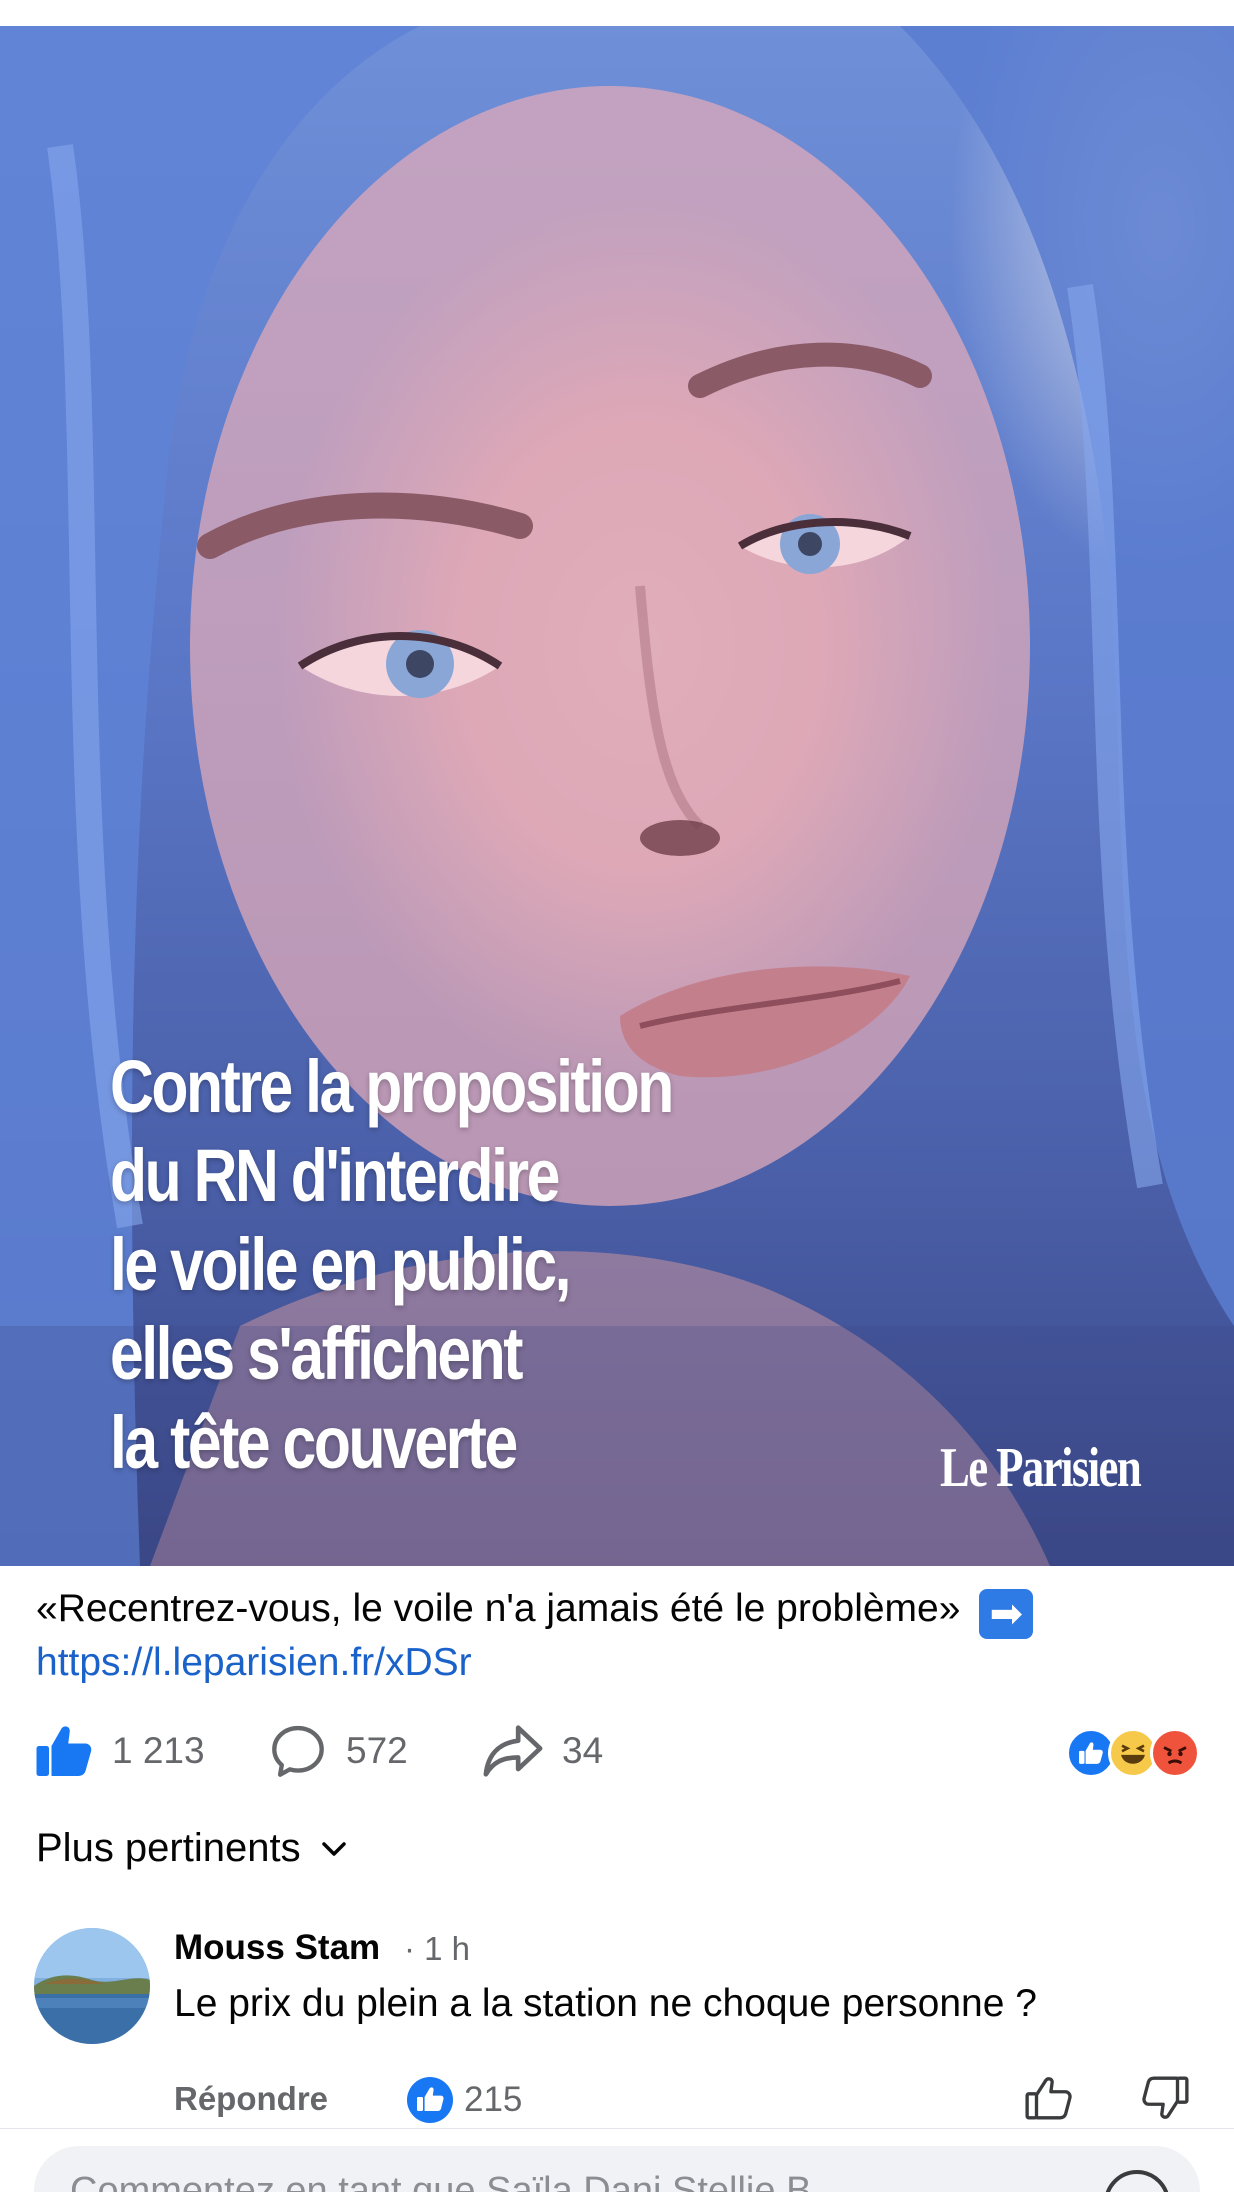 The height and width of the screenshot is (2192, 1234). What do you see at coordinates (430, 2100) in the screenshot?
I see `like-reaction-icon` at bounding box center [430, 2100].